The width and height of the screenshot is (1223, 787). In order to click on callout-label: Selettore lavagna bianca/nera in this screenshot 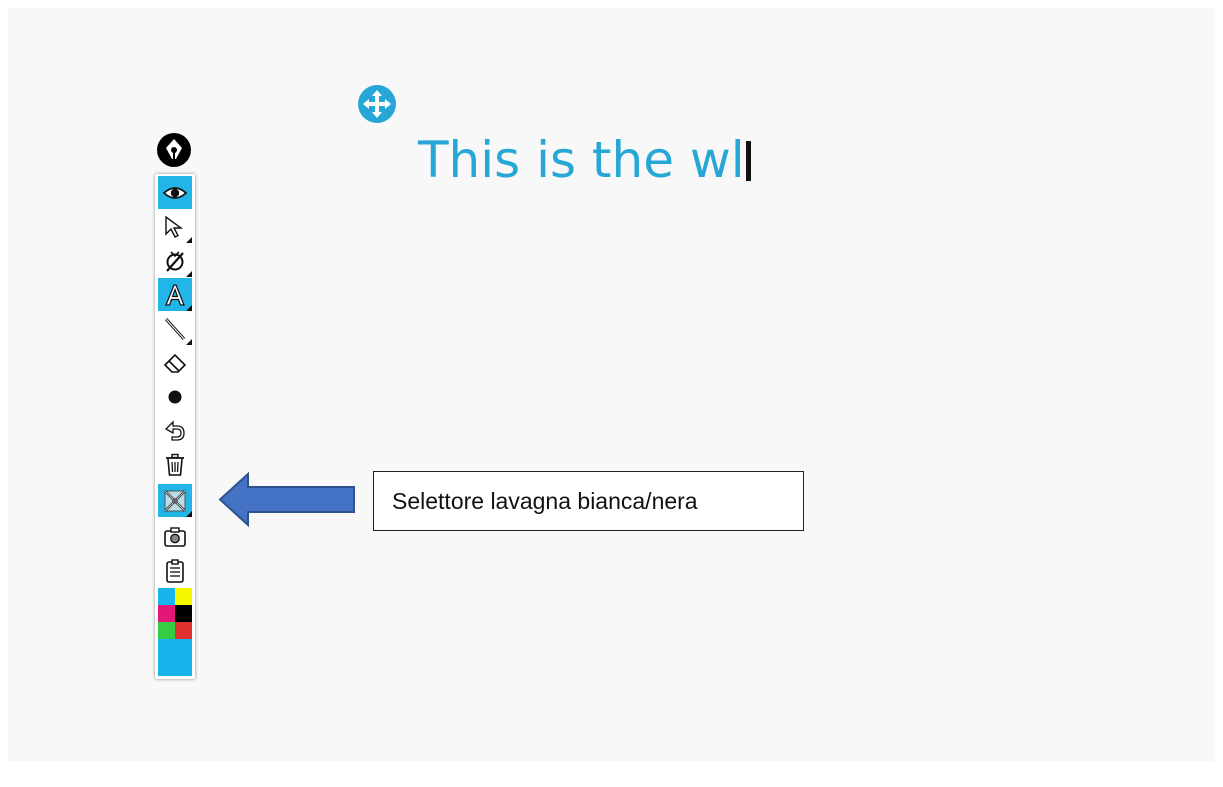, I will do `click(545, 500)`.